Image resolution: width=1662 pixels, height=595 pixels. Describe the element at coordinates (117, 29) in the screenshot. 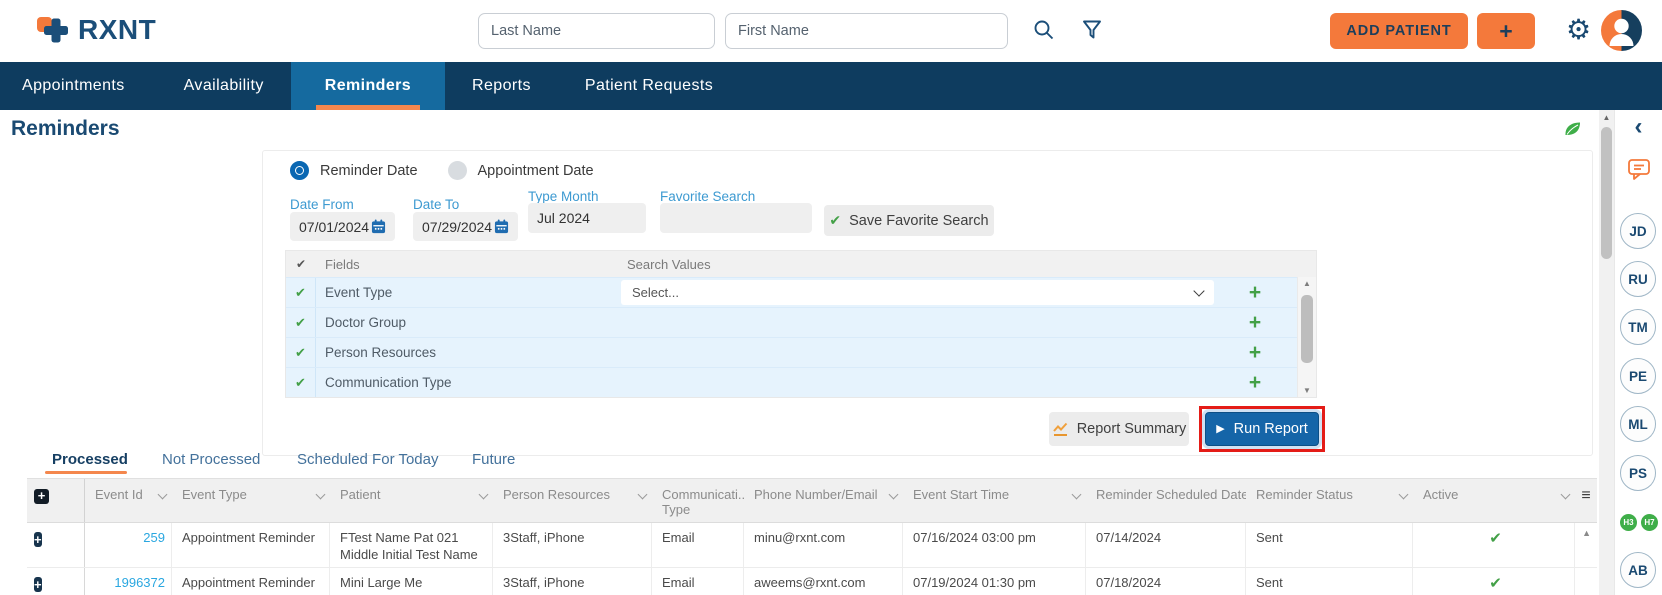

I see `brand-name: RXNT` at that location.